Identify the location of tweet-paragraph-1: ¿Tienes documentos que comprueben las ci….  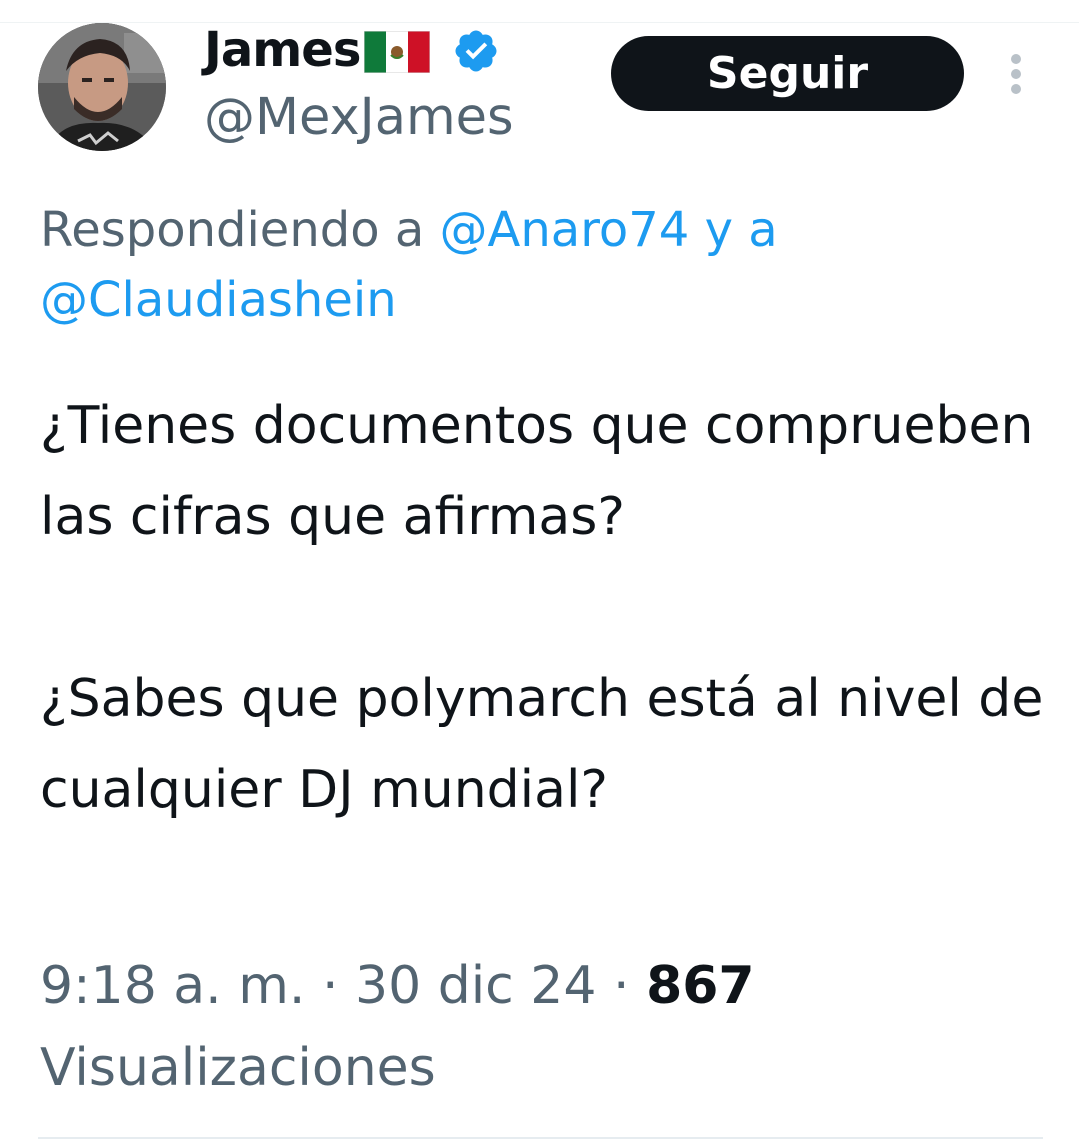
(537, 471).